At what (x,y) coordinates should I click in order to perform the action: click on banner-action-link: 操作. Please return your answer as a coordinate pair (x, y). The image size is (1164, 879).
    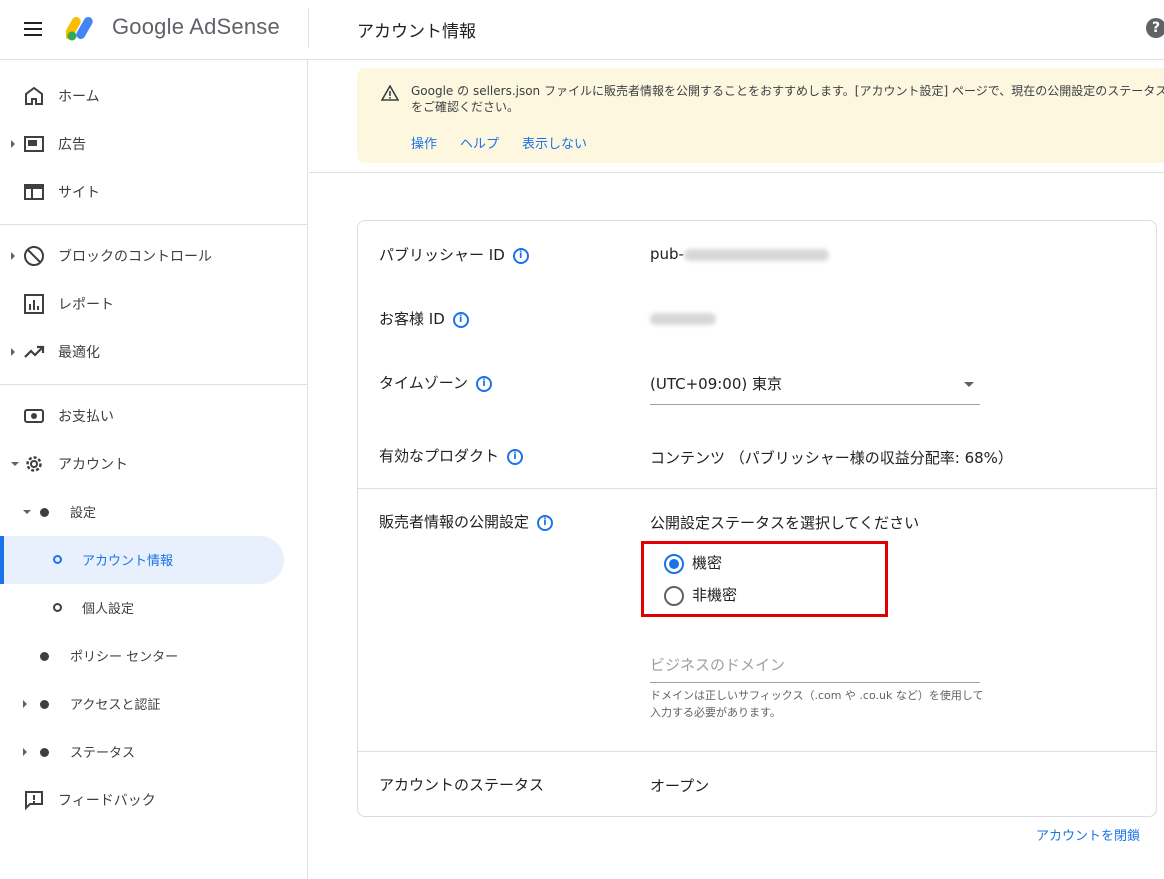
    Looking at the image, I should click on (424, 142).